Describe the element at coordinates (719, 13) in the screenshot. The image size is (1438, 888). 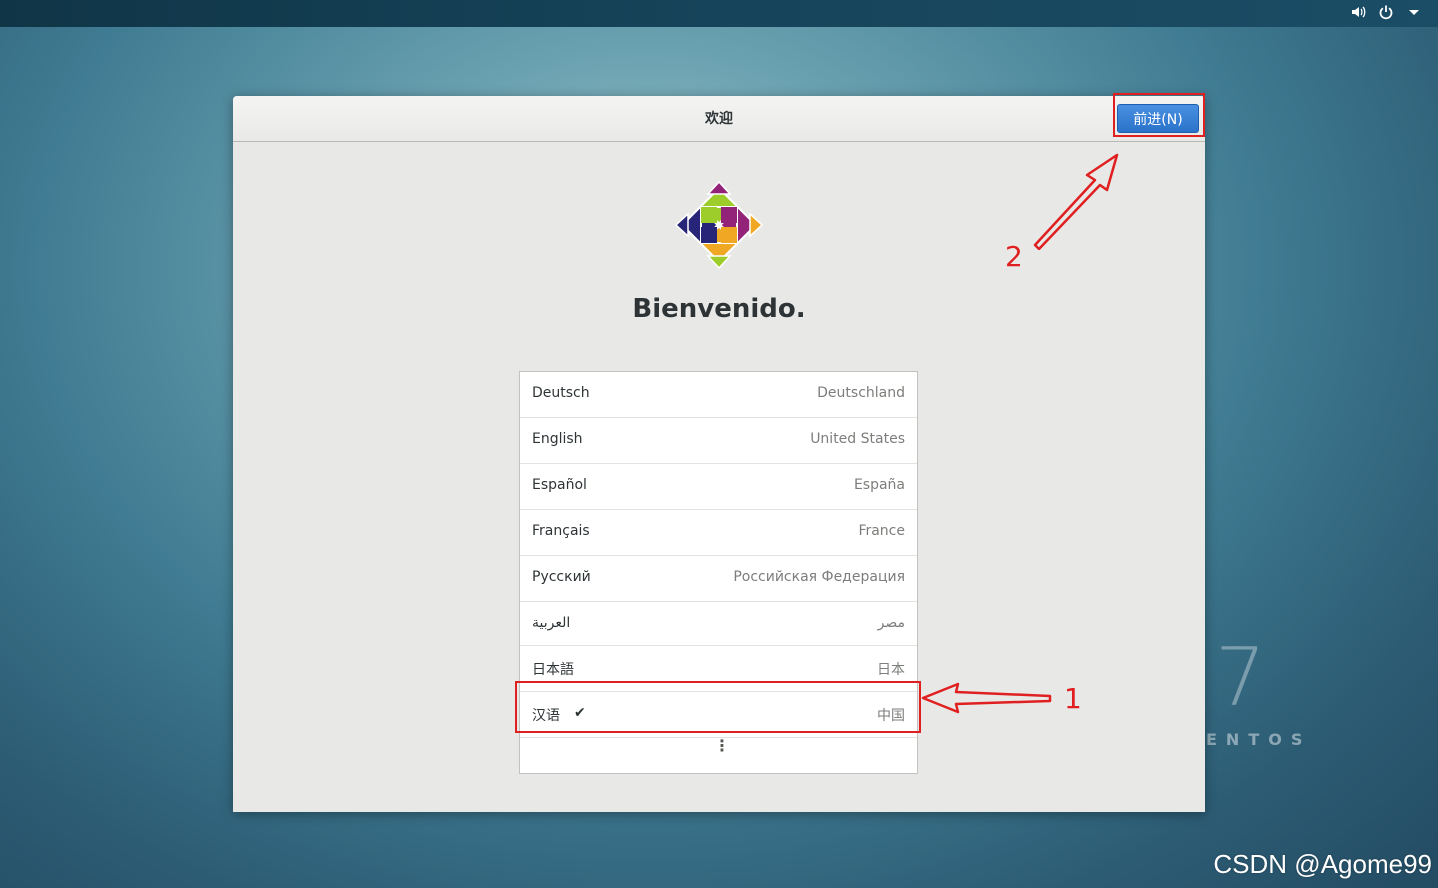
I see `top-bar` at that location.